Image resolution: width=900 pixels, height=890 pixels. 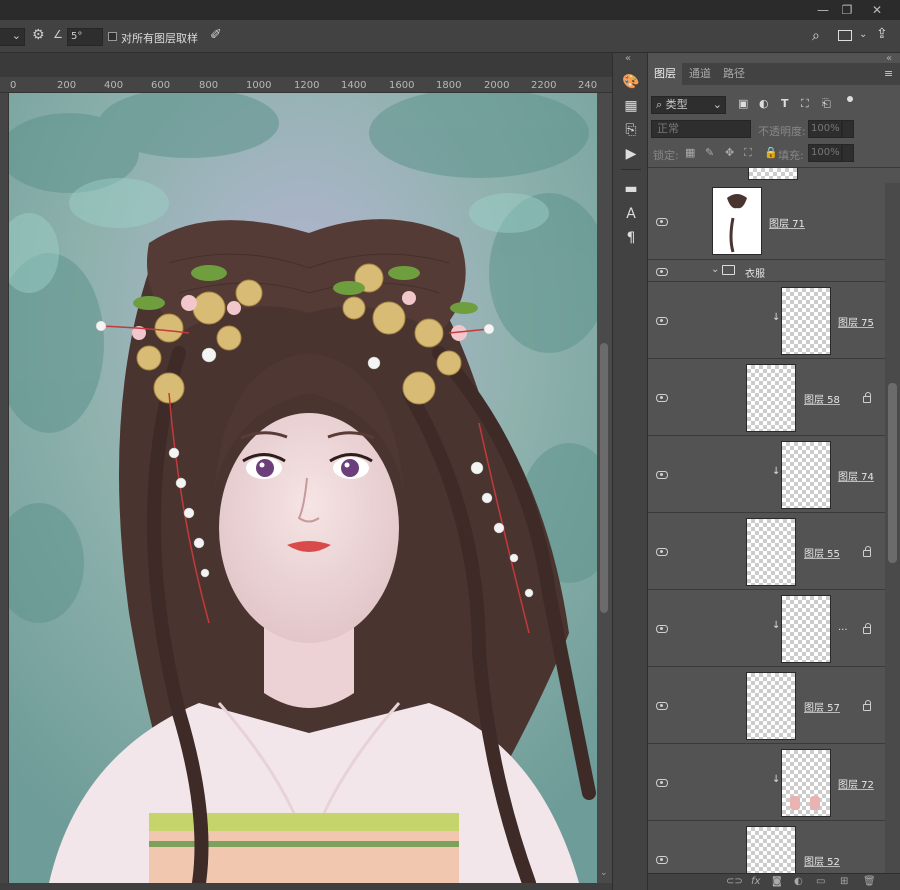 What do you see at coordinates (877, 10) in the screenshot?
I see `close-icon: ✕` at bounding box center [877, 10].